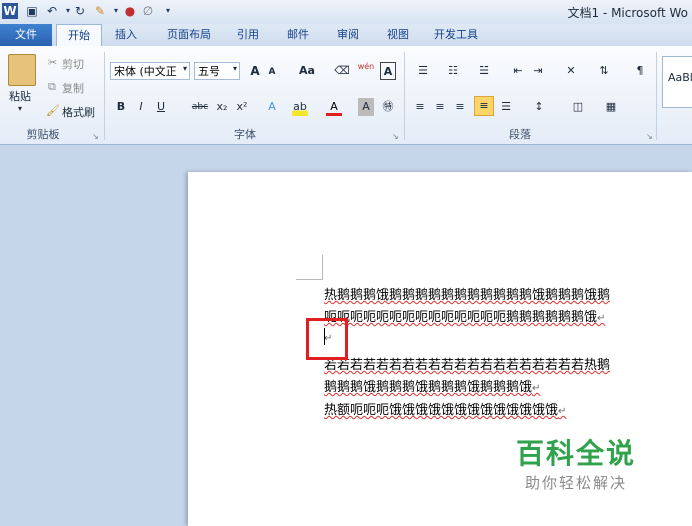 Image resolution: width=692 pixels, height=526 pixels. Describe the element at coordinates (272, 72) in the screenshot. I see `shrink-font-button: A` at that location.